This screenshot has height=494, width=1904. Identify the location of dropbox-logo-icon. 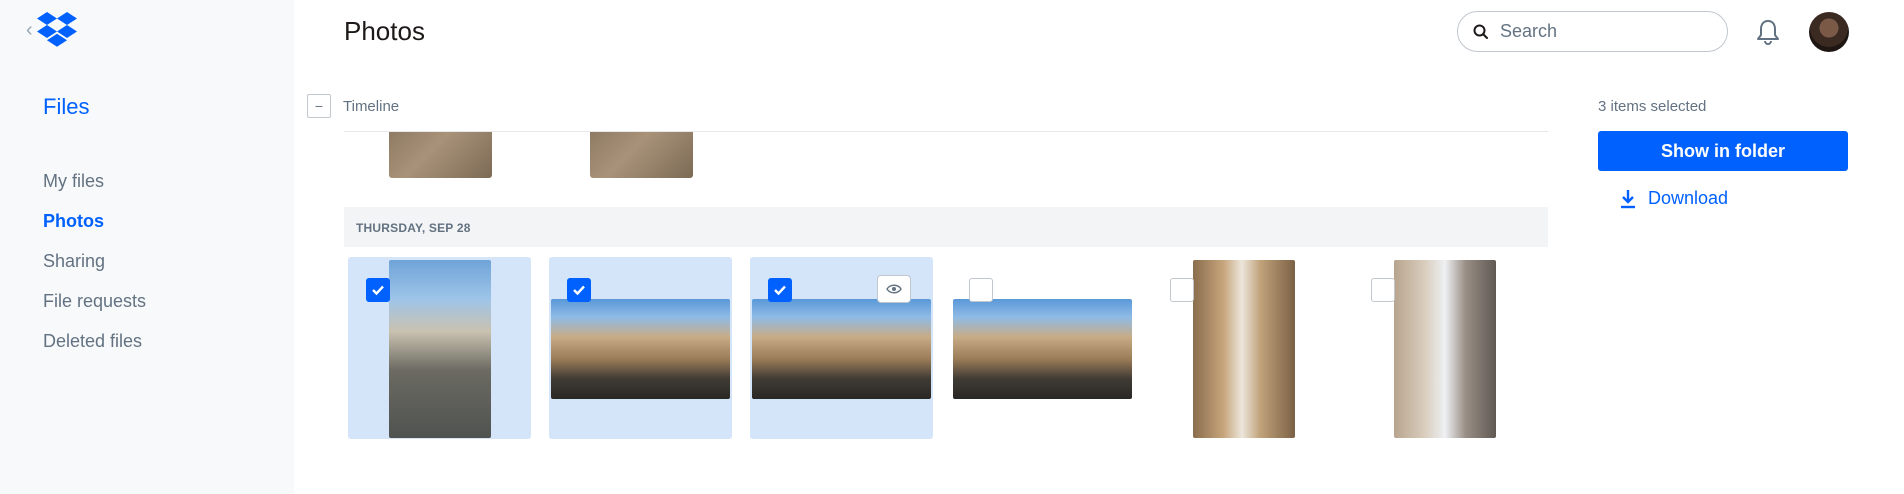
(56, 30).